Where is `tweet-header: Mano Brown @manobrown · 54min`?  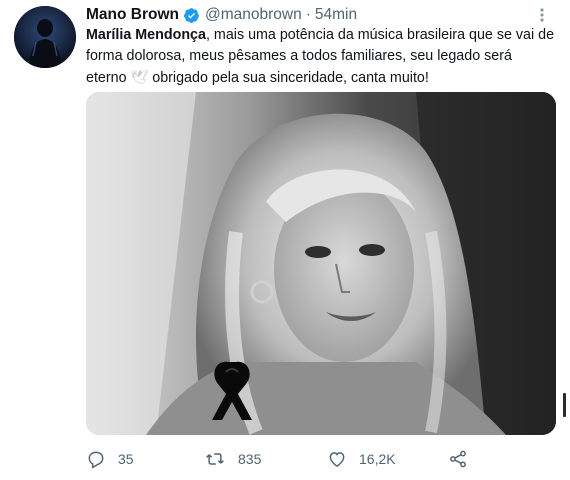
tweet-header: Mano Brown @manobrown · 54min is located at coordinates (221, 15).